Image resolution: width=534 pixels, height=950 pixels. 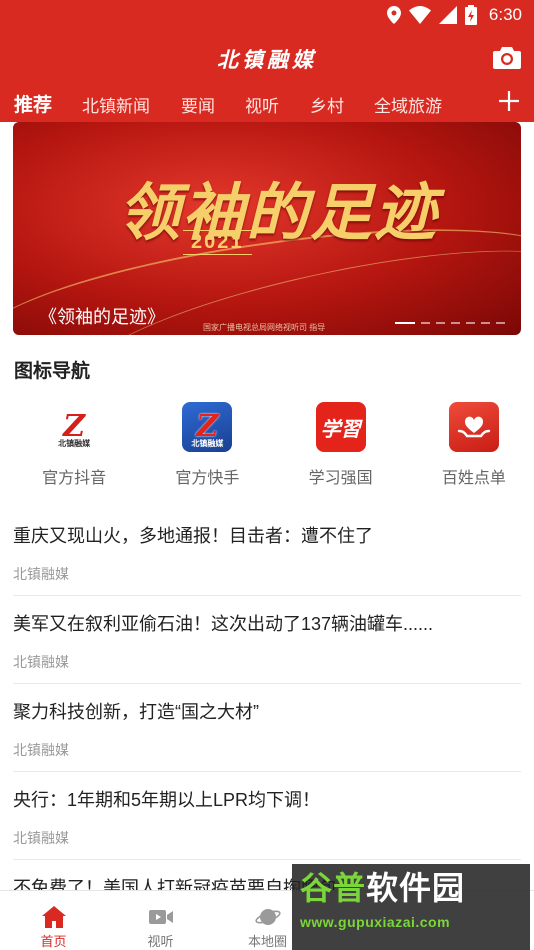 What do you see at coordinates (267, 728) in the screenshot?
I see `list-item: 聚力科技创新，打造“国之大材” 北镇融媒` at bounding box center [267, 728].